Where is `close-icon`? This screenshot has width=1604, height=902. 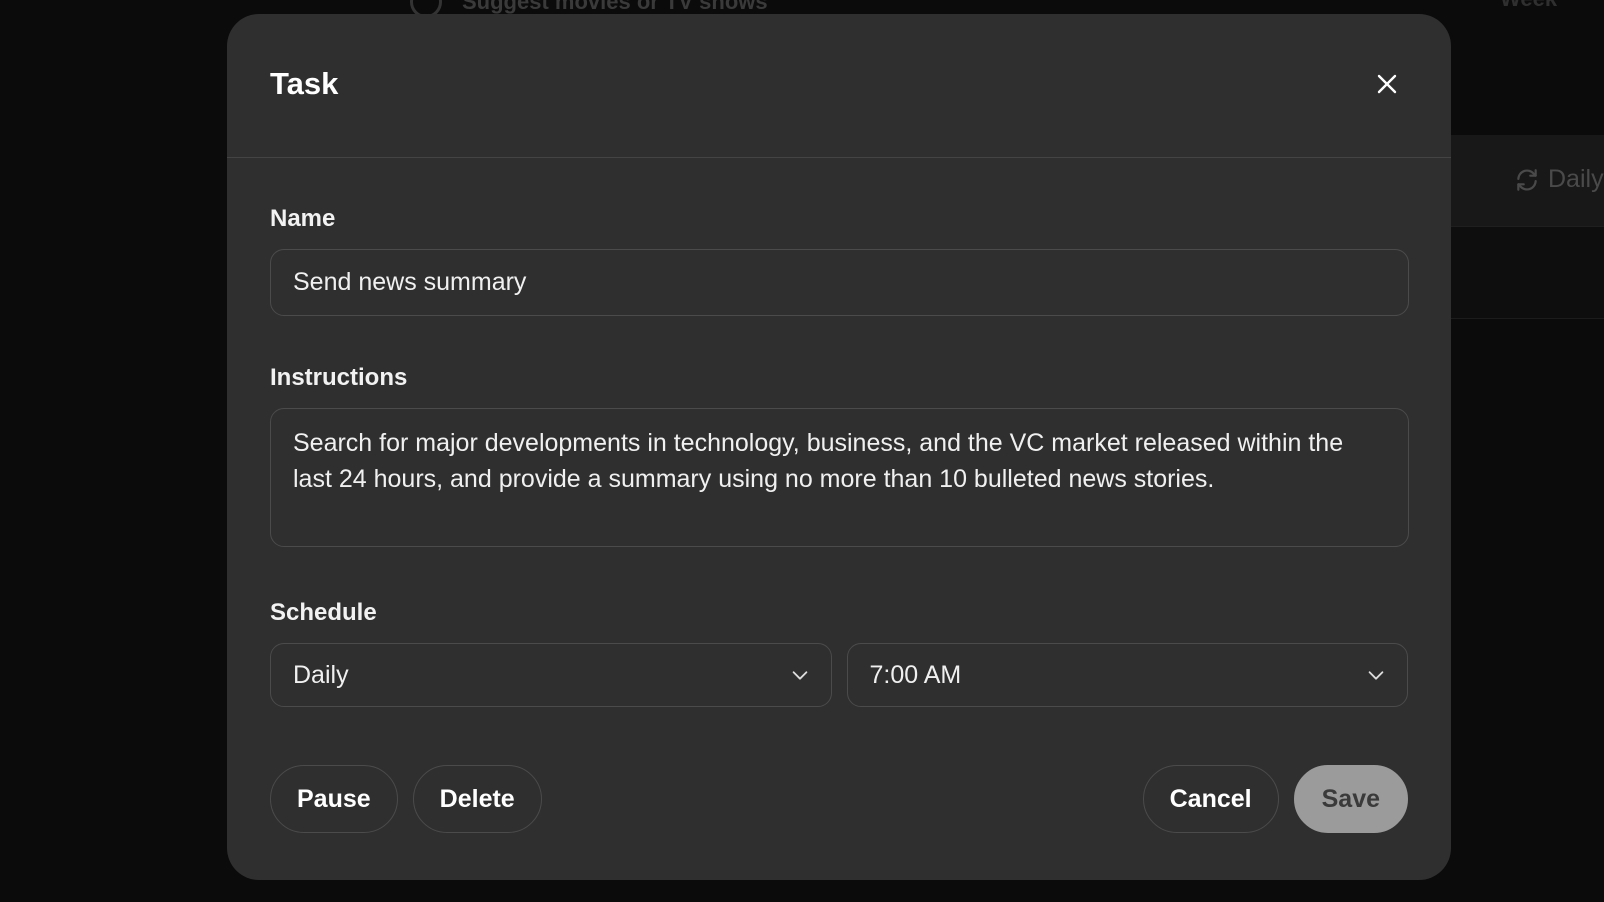
close-icon is located at coordinates (1387, 83).